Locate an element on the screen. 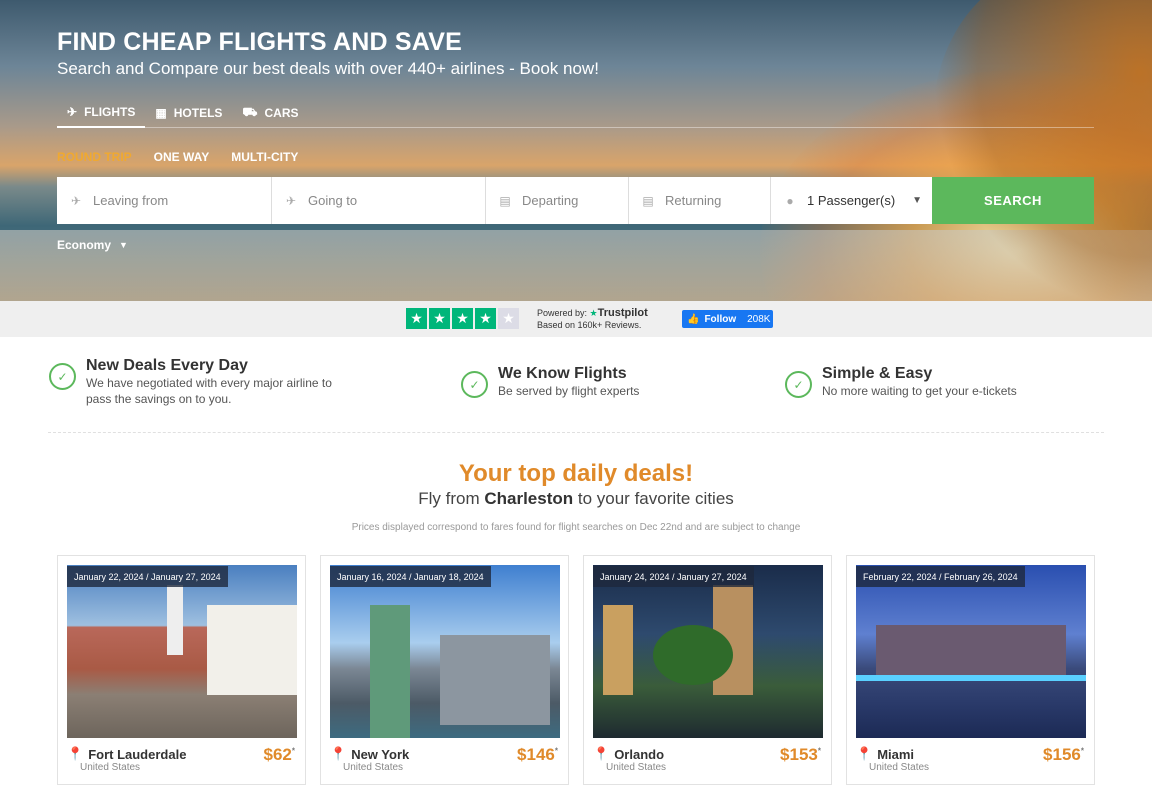 Image resolution: width=1152 pixels, height=785 pixels. price-value: $156 is located at coordinates (1062, 754).